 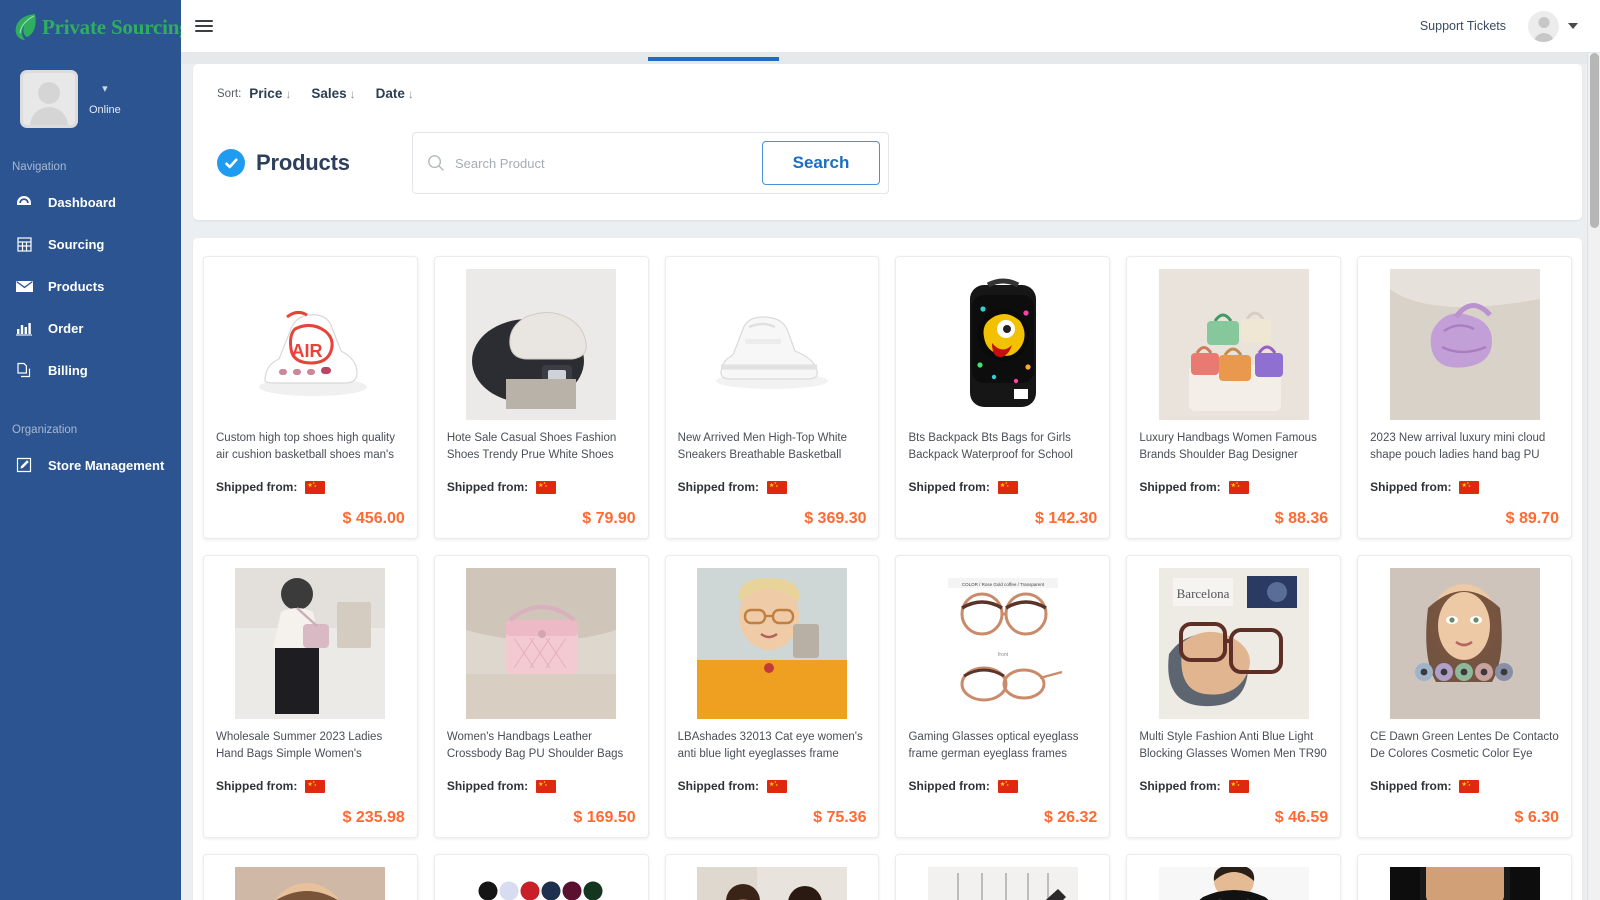 What do you see at coordinates (24, 286) in the screenshot?
I see `envelope-icon` at bounding box center [24, 286].